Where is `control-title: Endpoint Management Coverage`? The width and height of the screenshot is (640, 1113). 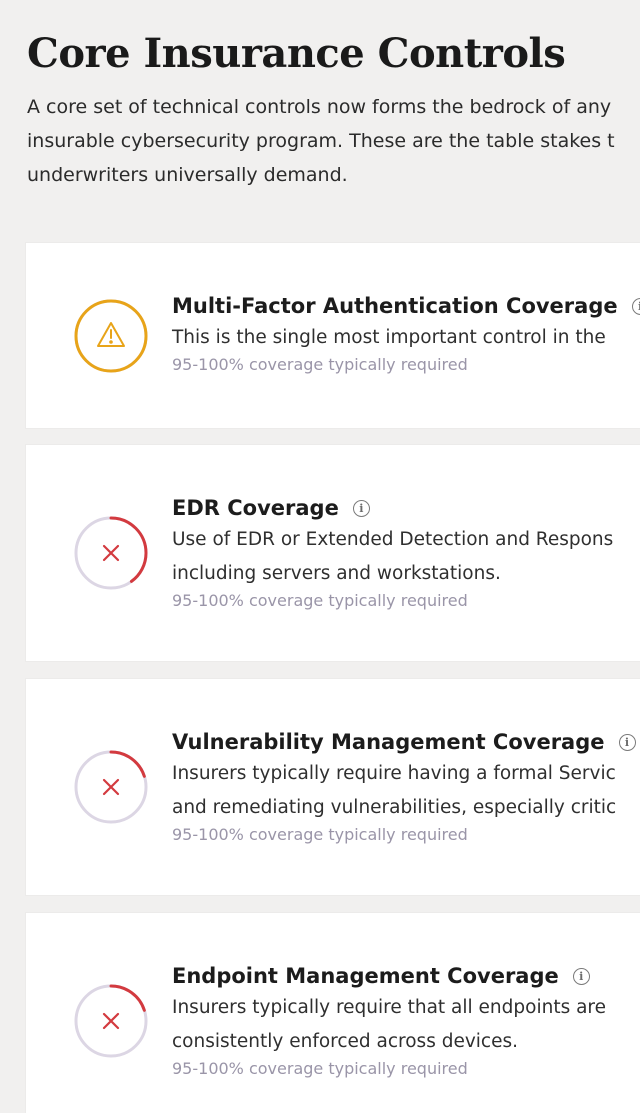 control-title: Endpoint Management Coverage is located at coordinates (365, 976).